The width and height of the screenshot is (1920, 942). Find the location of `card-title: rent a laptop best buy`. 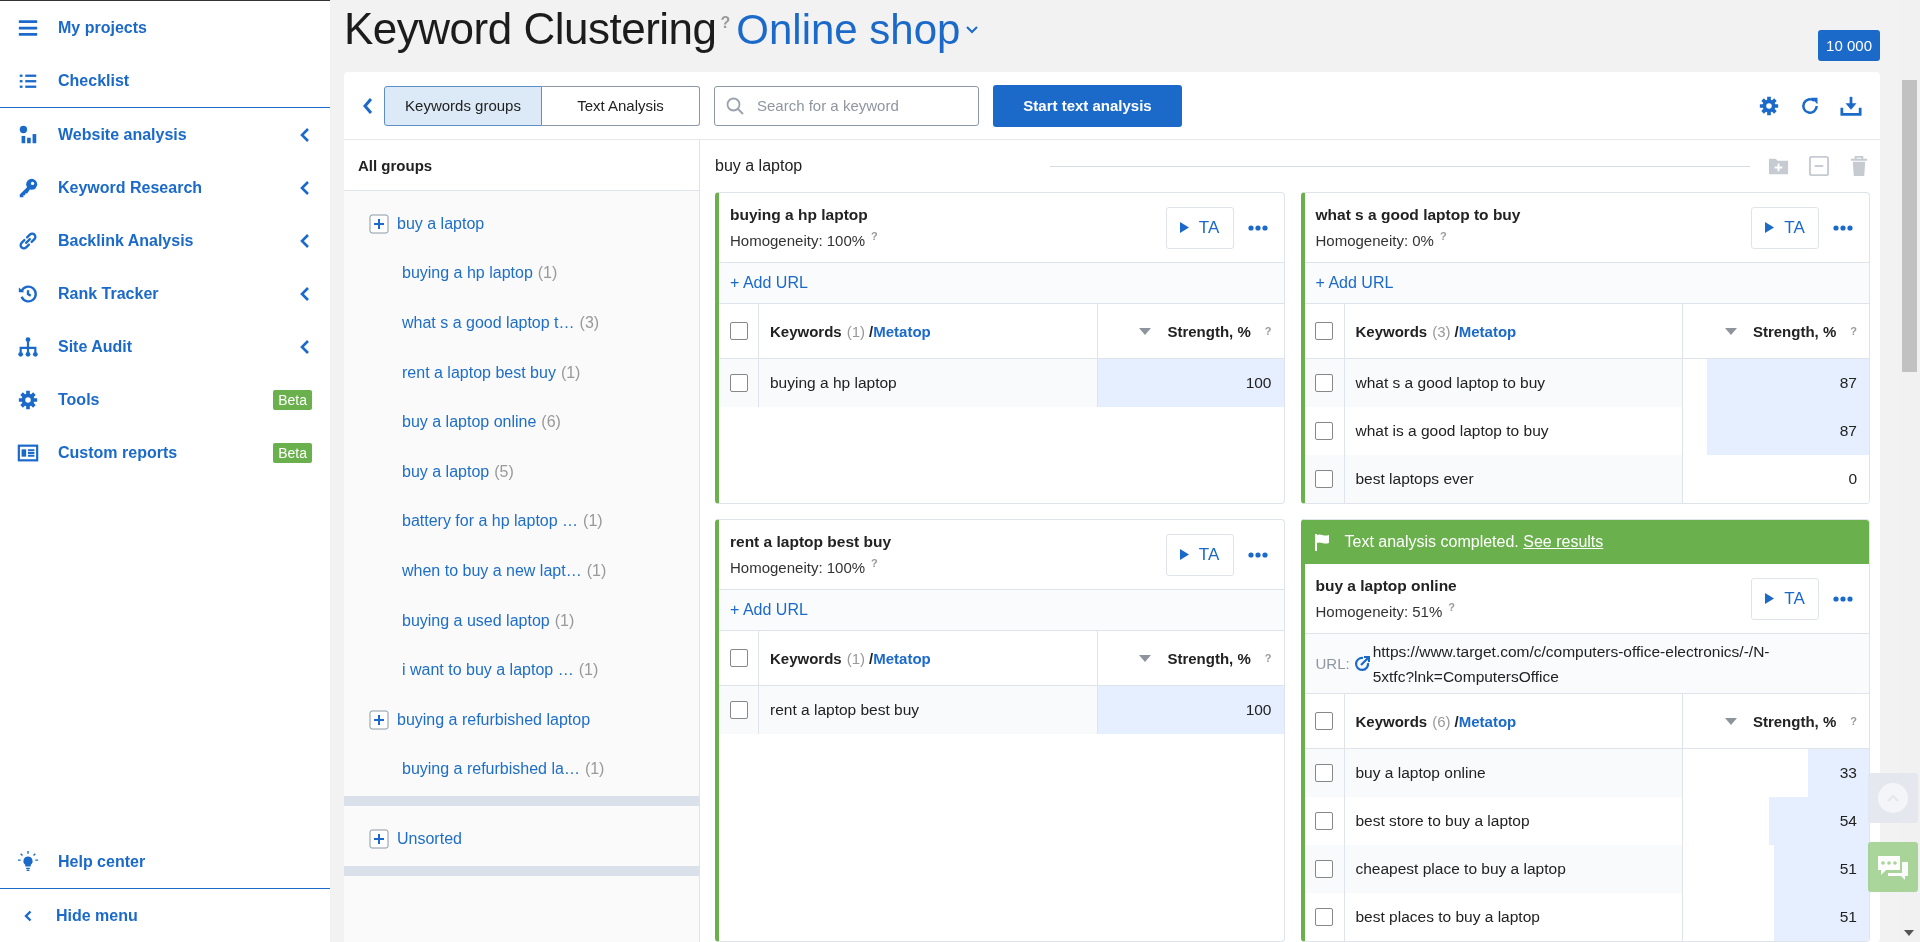

card-title: rent a laptop best buy is located at coordinates (811, 542).